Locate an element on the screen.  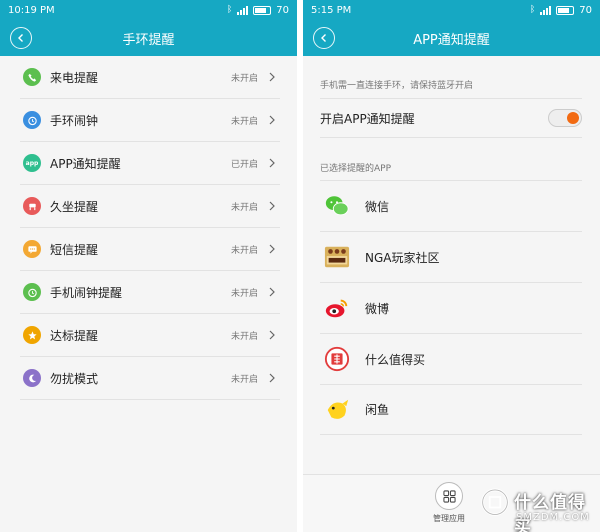
star-icon is located at coordinates (32, 335).